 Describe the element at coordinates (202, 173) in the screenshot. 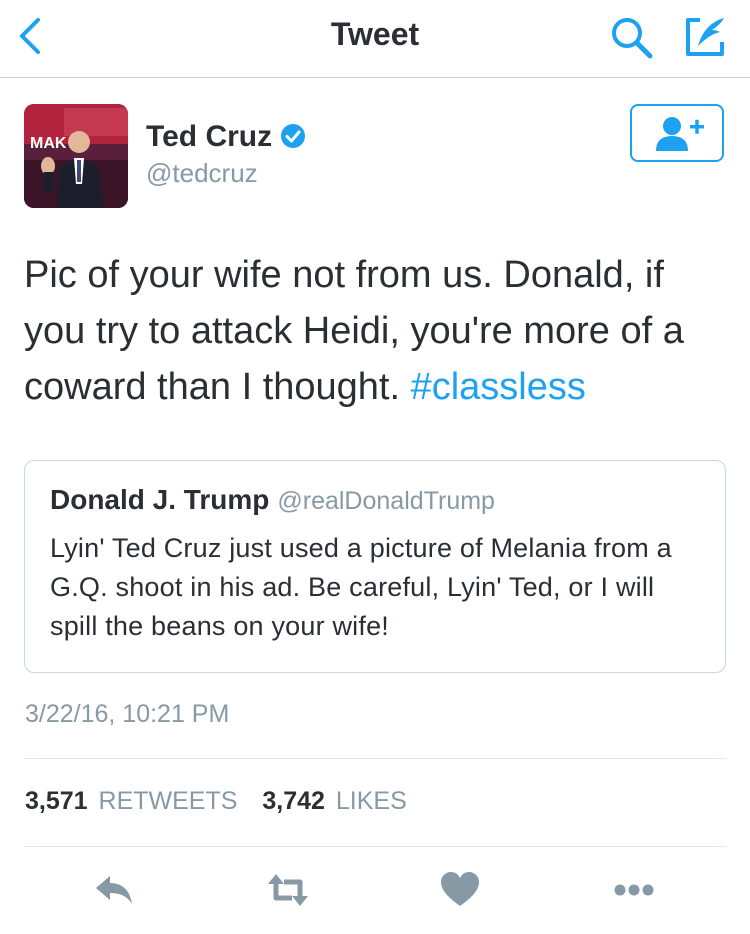

I see `author-handle: @tedcruz` at that location.